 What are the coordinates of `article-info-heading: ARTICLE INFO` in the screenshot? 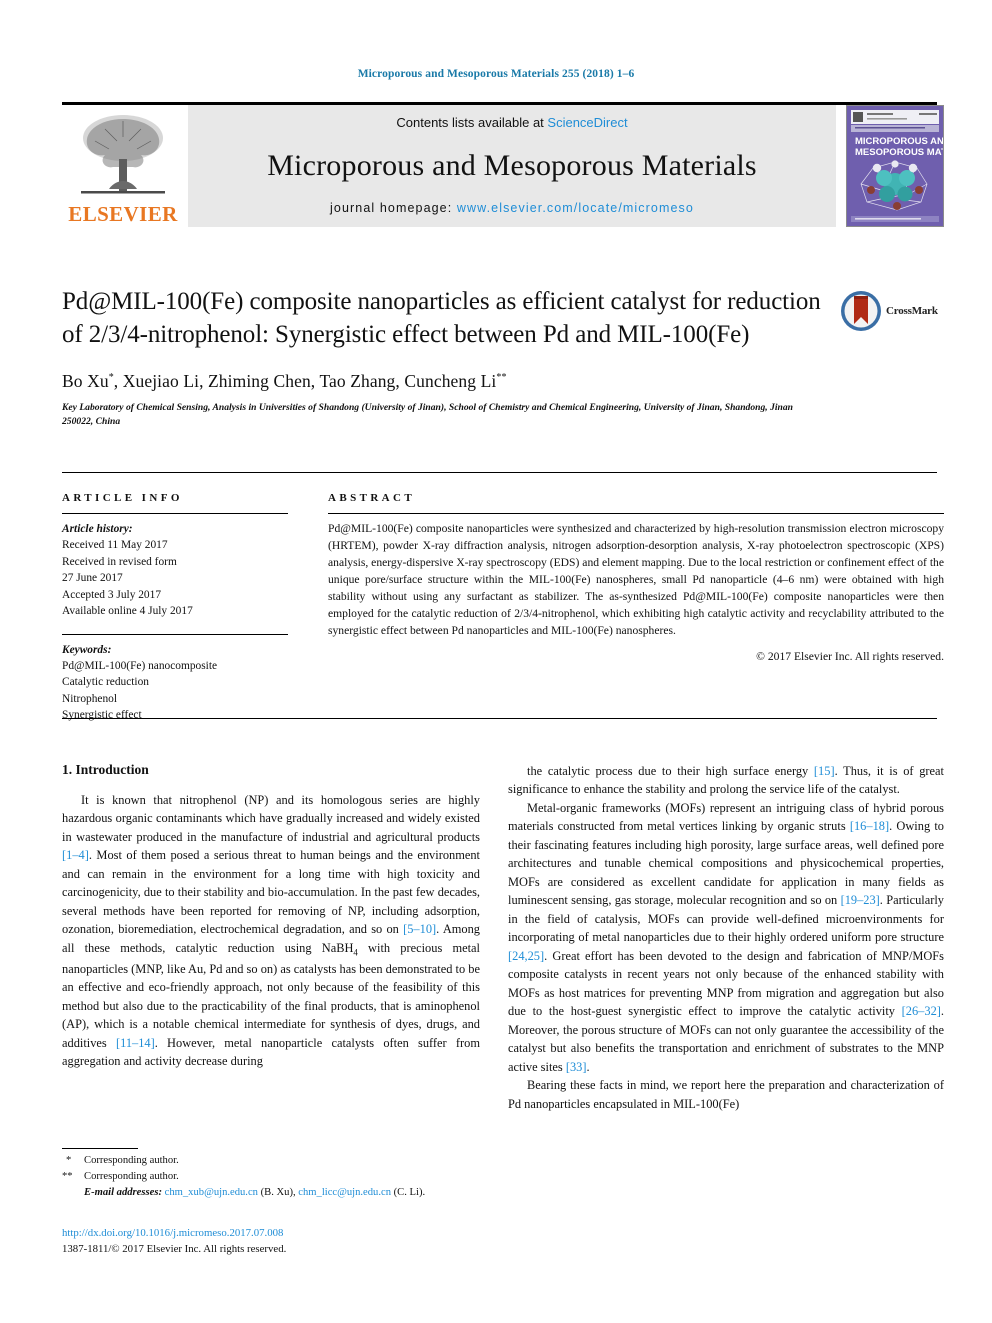 It's located at (122, 498).